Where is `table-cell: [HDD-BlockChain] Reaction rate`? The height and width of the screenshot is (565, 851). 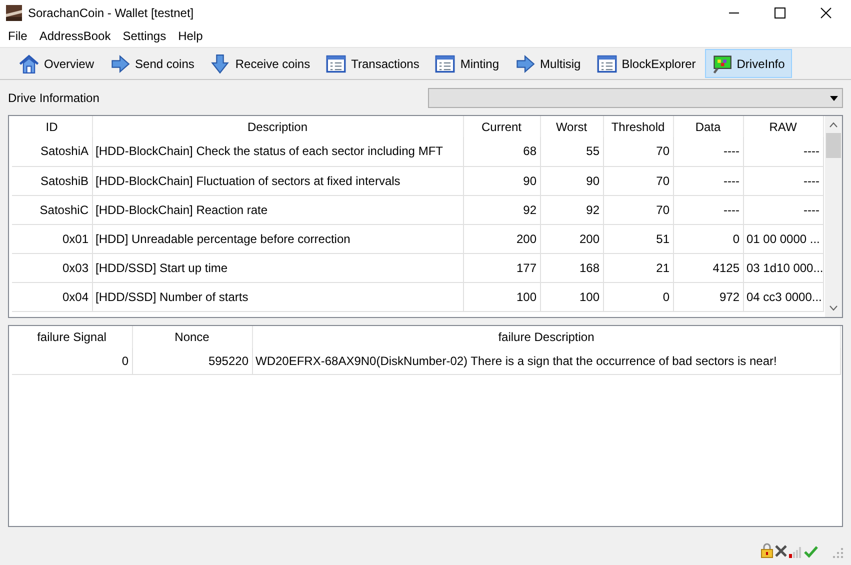 table-cell: [HDD-BlockChain] Reaction rate is located at coordinates (277, 209).